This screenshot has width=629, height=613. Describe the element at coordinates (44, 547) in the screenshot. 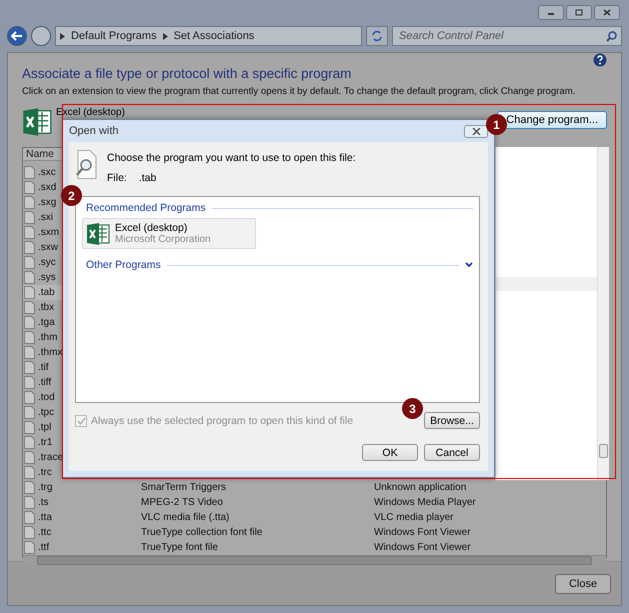

I see `extension-cell: .ttf` at that location.